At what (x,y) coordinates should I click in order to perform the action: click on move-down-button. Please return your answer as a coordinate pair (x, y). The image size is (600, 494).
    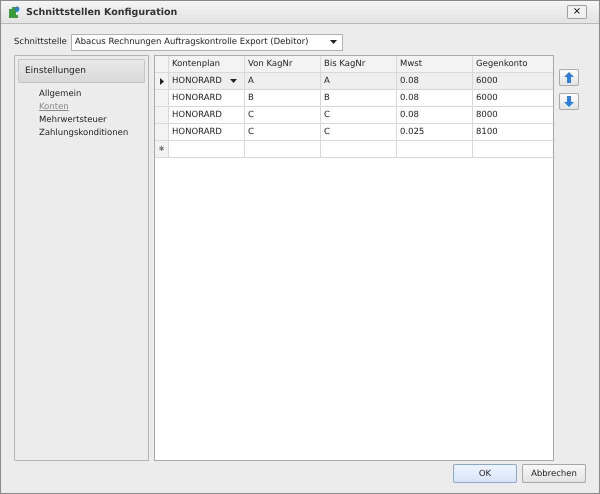
    Looking at the image, I should click on (569, 101).